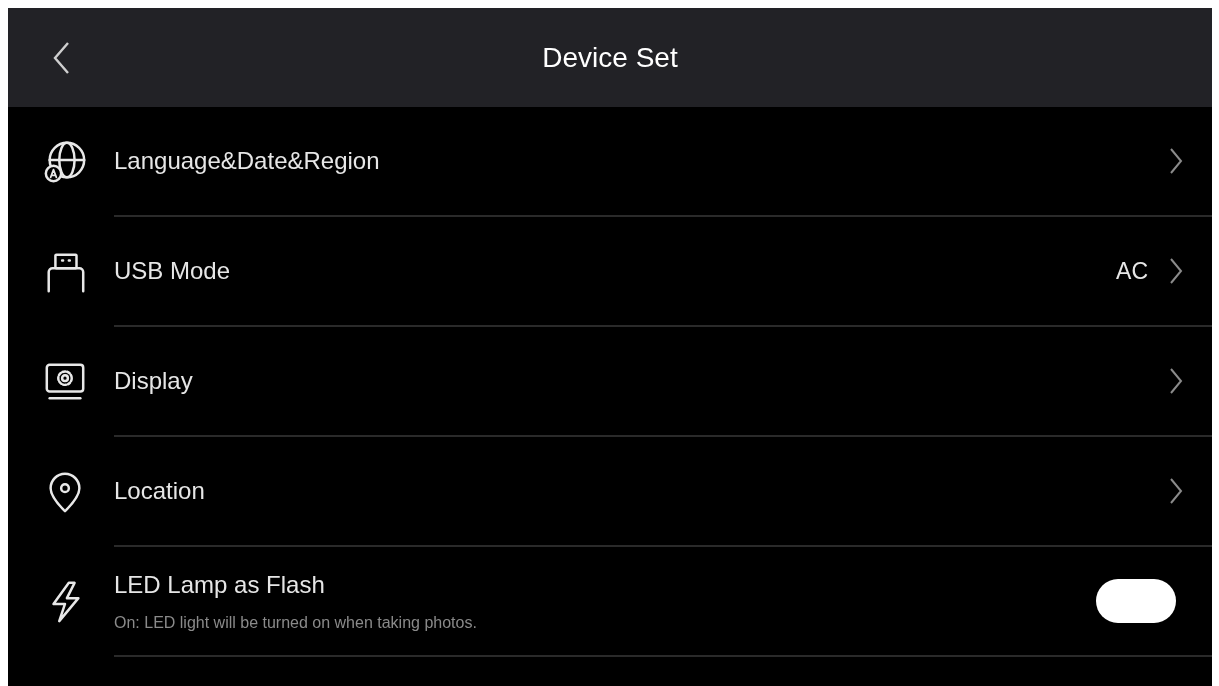 The image size is (1219, 686). Describe the element at coordinates (65, 162) in the screenshot. I see `globe-language-icon` at that location.